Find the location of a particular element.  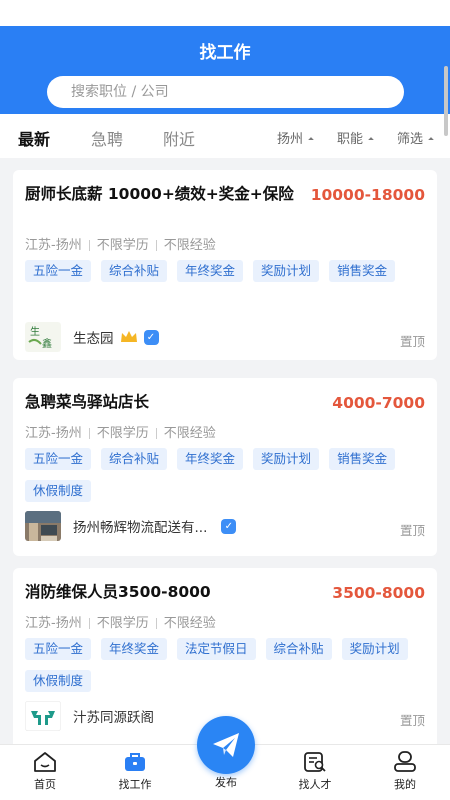

nav-home-label: 首页 is located at coordinates (45, 784).